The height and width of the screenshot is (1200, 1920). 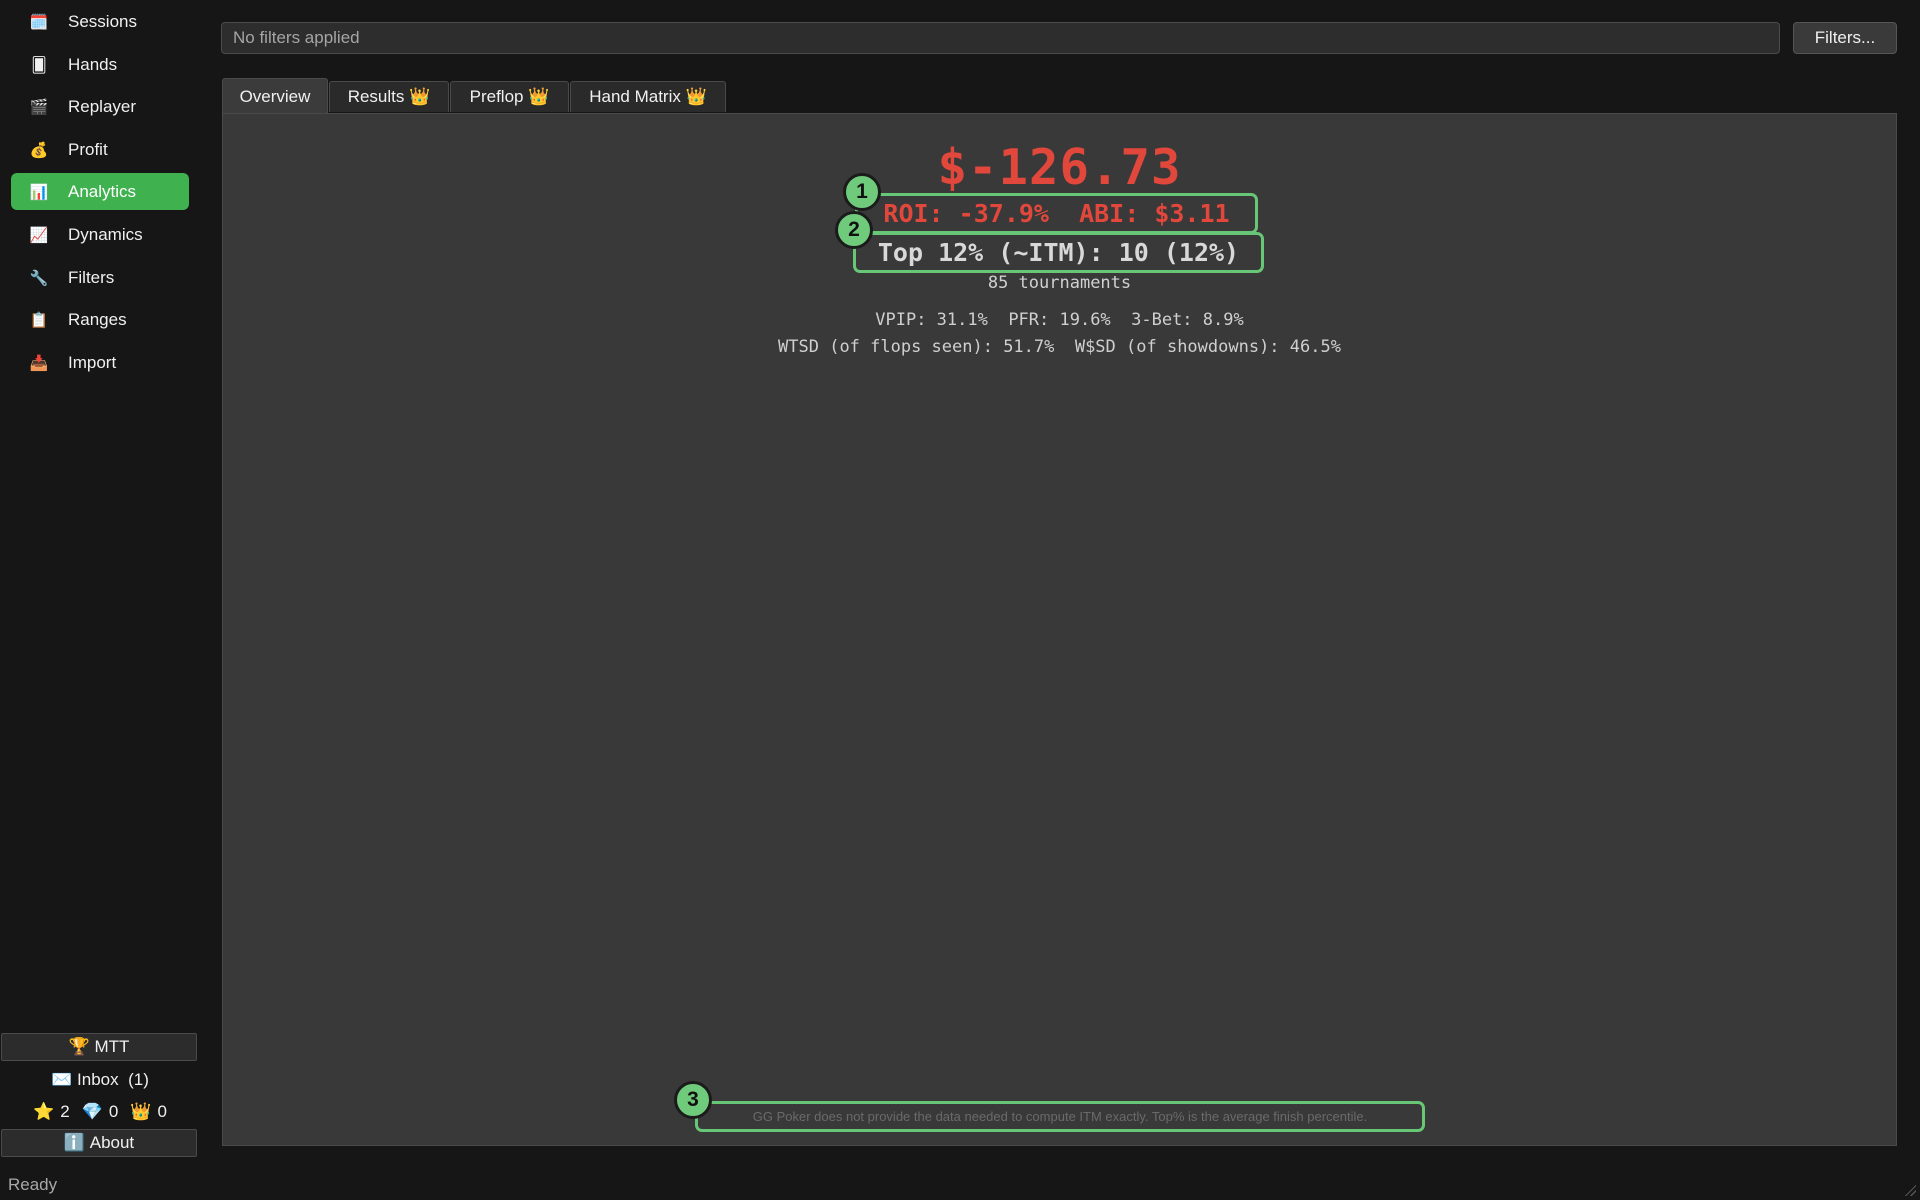 I want to click on roi-abi-line: ROI: -37.9% ABI: $3.11, so click(x=1056, y=213).